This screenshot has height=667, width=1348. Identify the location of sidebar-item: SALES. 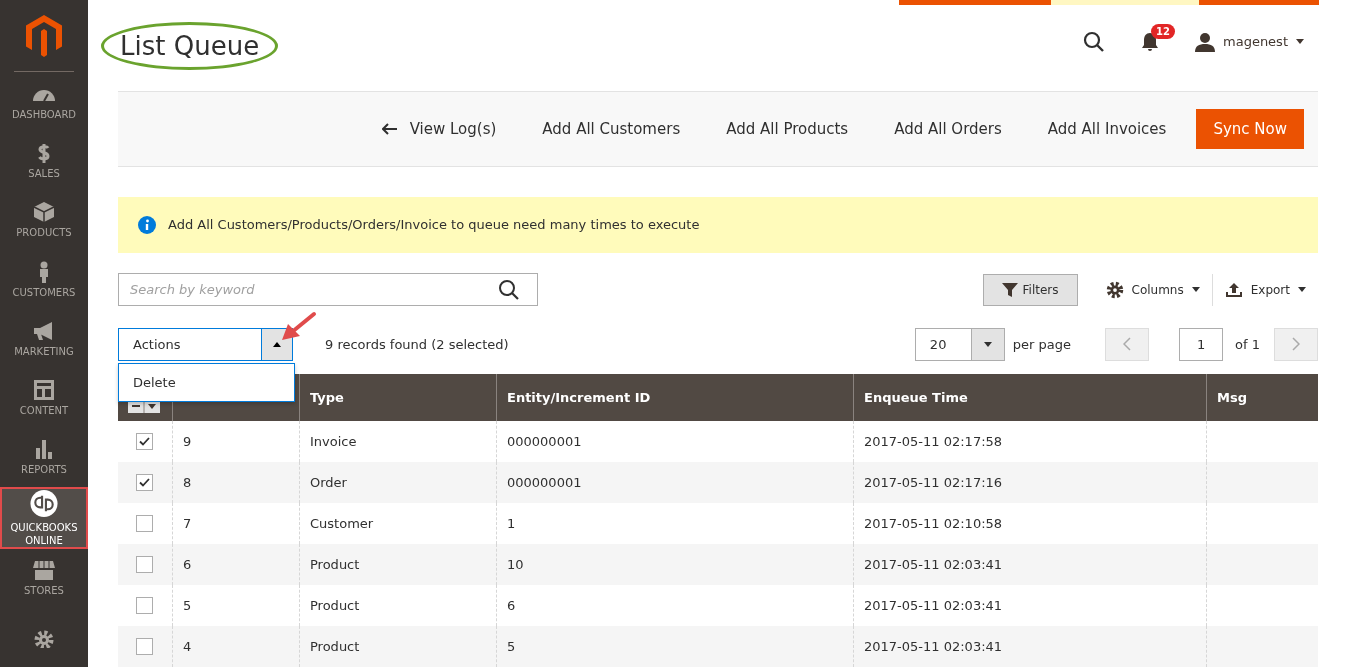
(44, 161).